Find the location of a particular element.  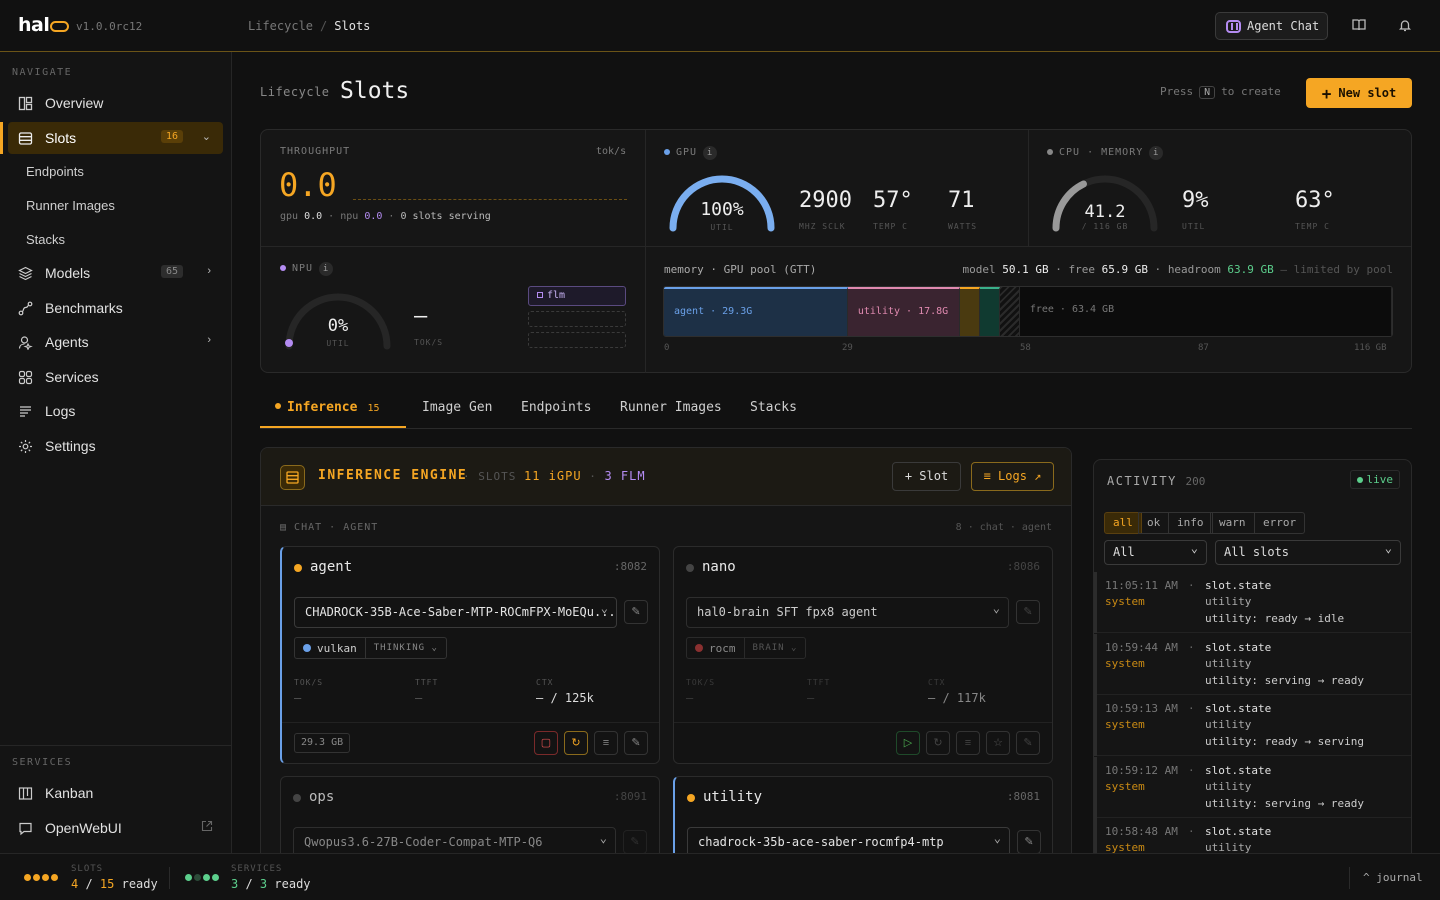

stats-divider is located at coordinates (1028, 188).